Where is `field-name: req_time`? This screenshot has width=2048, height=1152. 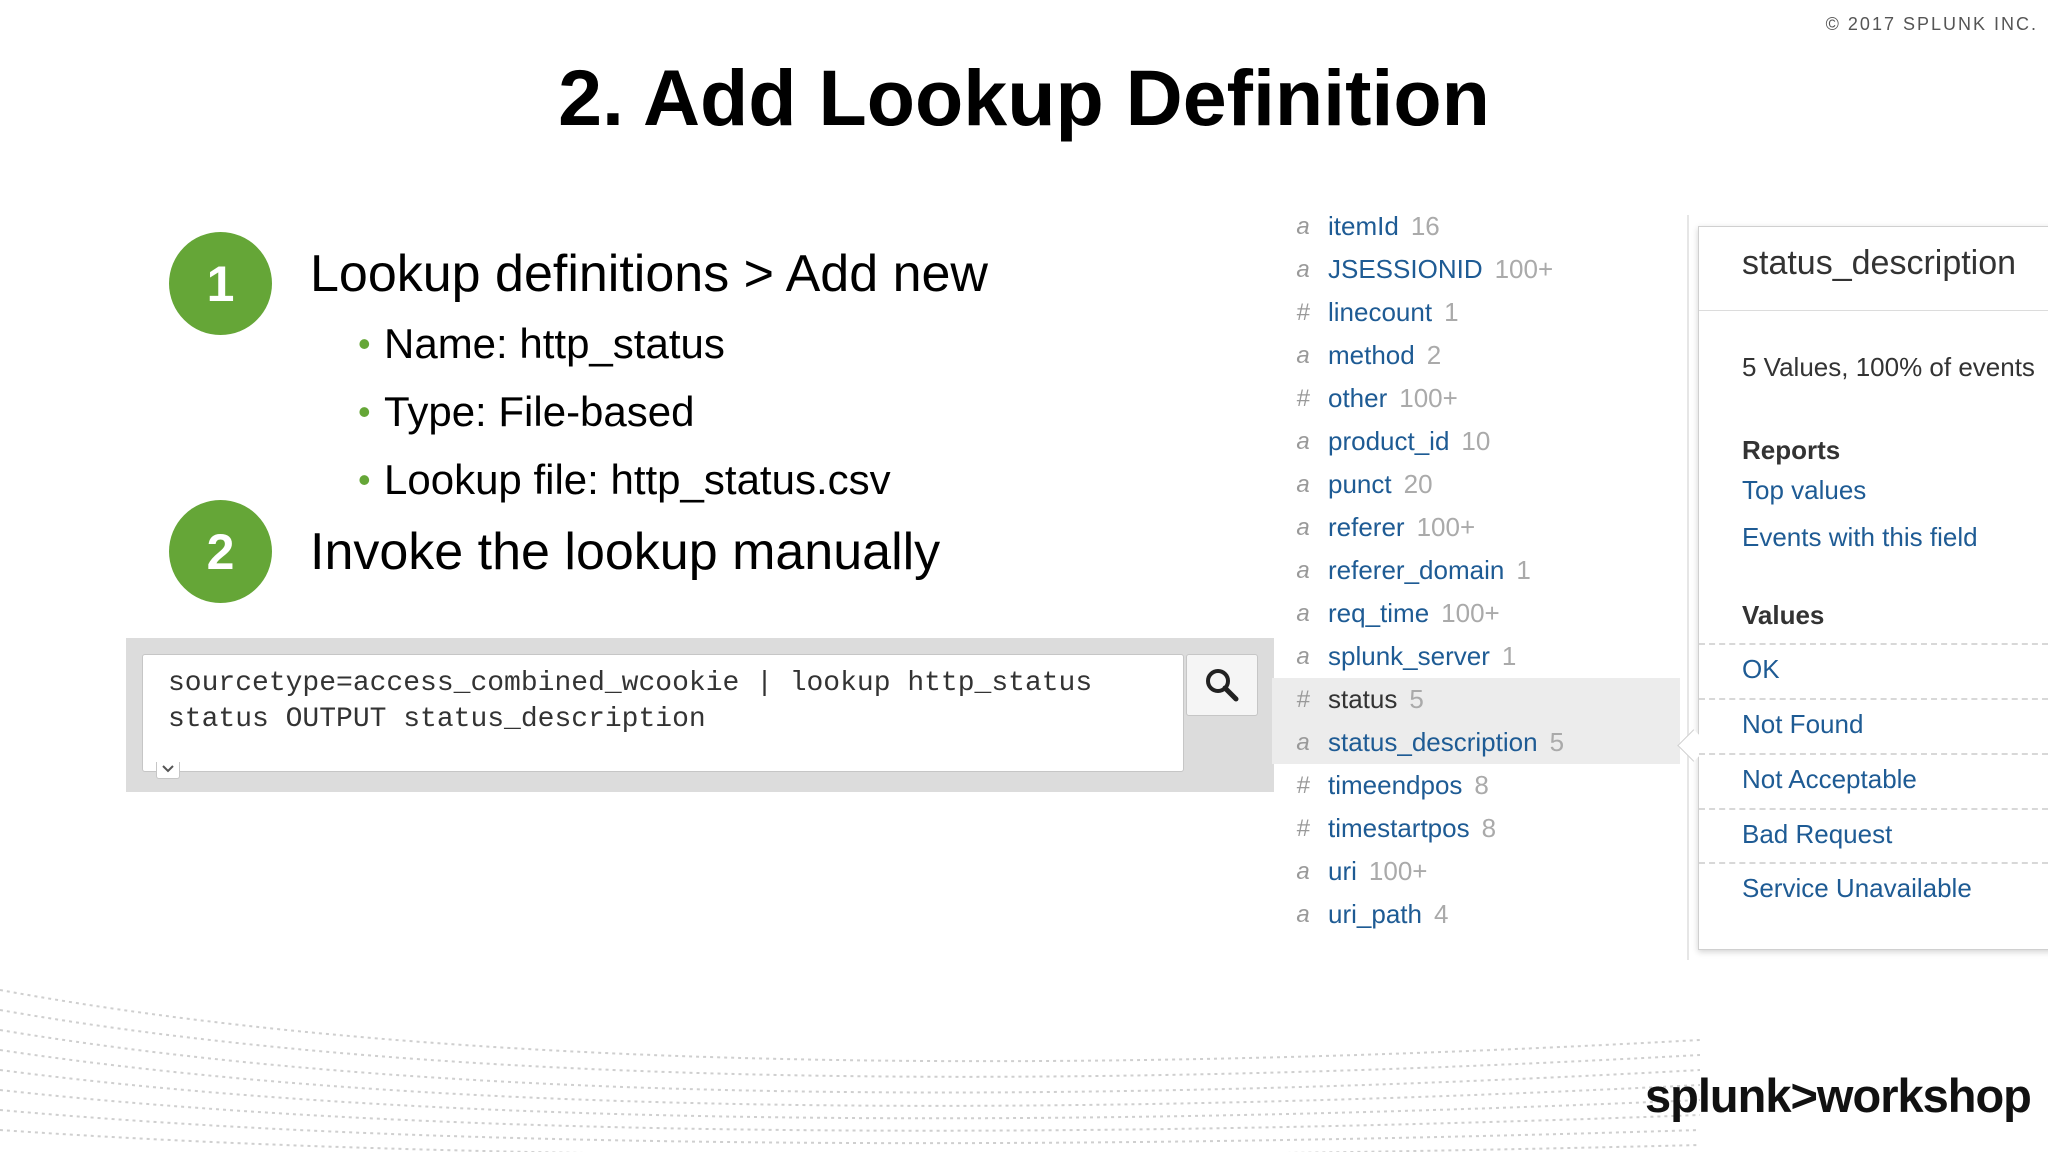
field-name: req_time is located at coordinates (1379, 613).